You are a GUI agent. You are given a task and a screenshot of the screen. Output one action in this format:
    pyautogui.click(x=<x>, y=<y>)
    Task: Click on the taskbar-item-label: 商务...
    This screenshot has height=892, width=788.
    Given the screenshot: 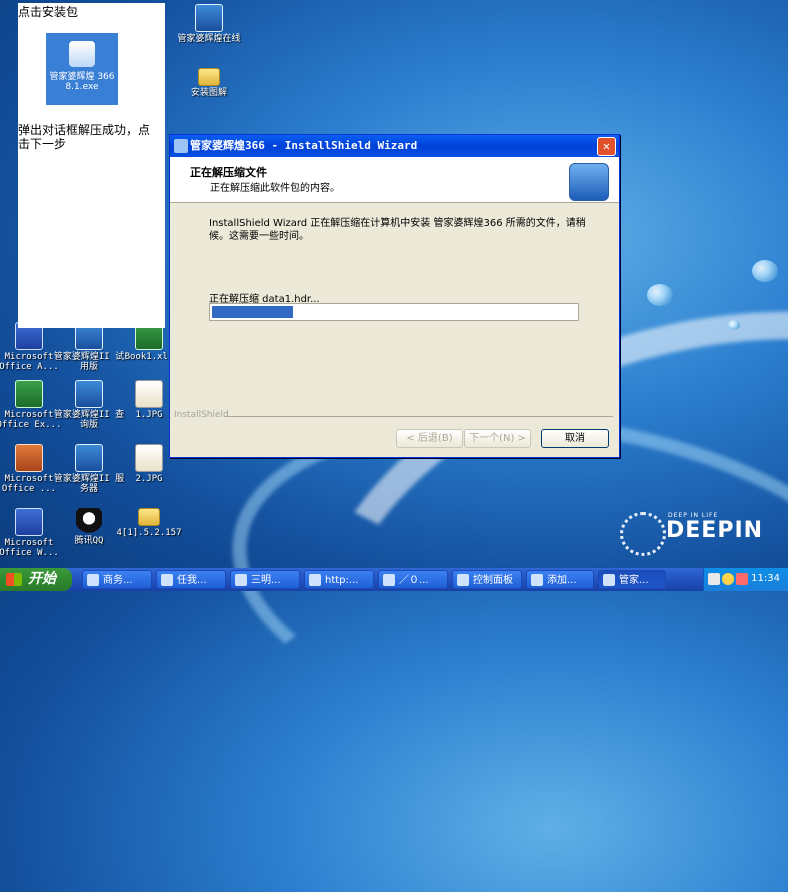 What is the action you would take?
    pyautogui.click(x=118, y=580)
    